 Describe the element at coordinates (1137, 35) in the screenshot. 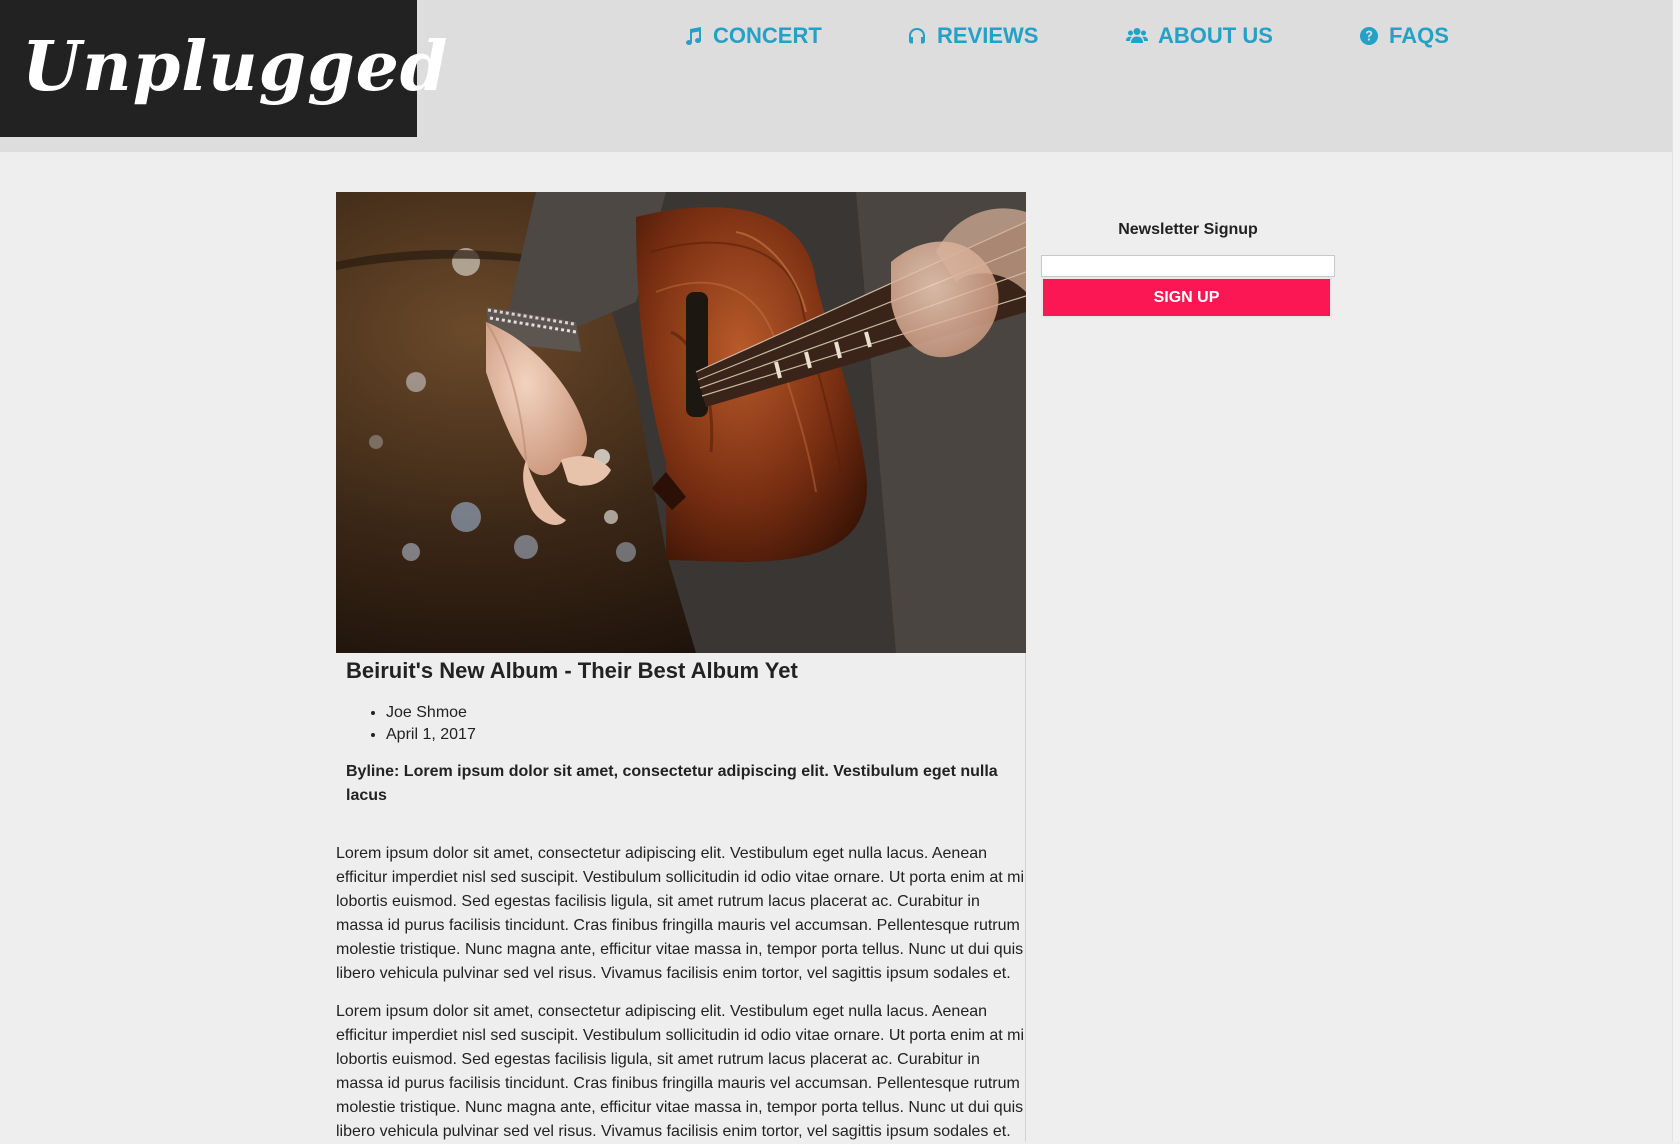

I see `users-icon` at that location.